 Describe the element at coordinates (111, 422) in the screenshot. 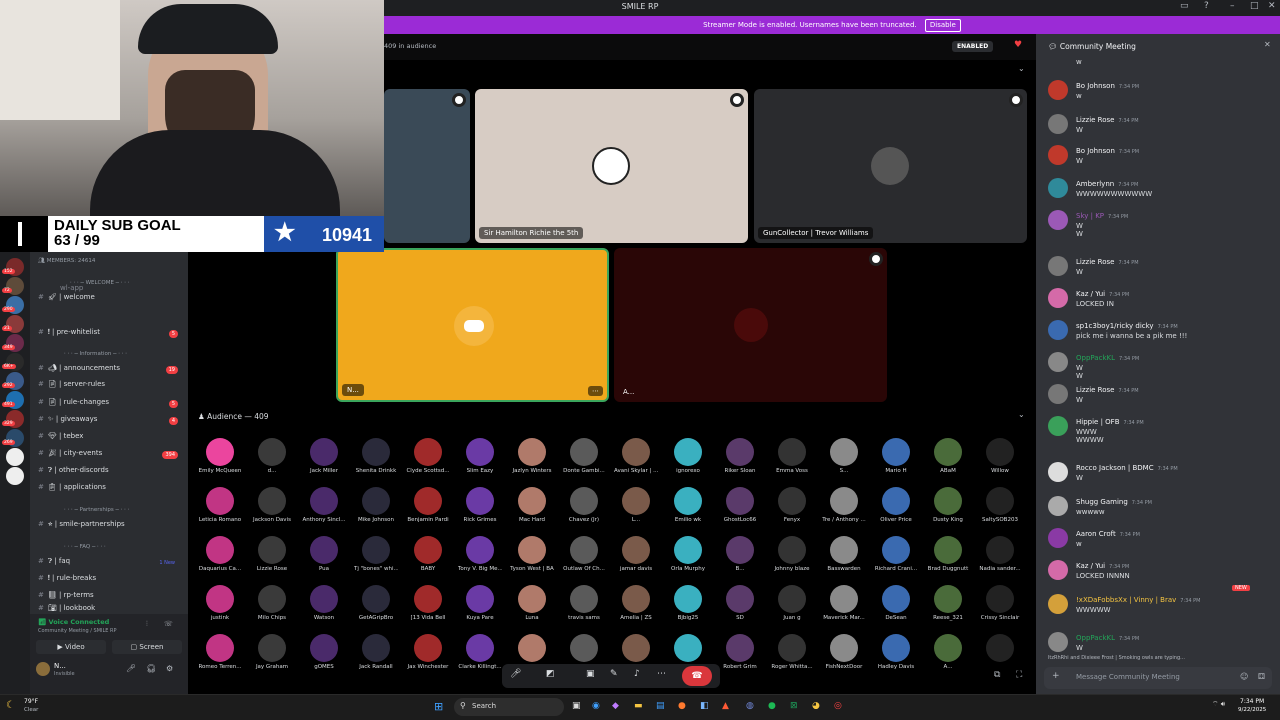

I see `channel-giveaways: # ✨︎ | giveaways 4` at that location.